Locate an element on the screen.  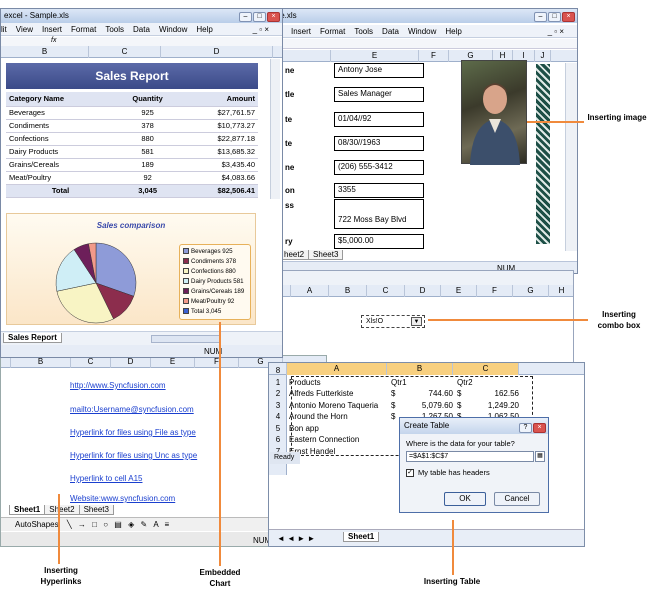
quantity-cell: 581 is located at coordinates (148, 152).